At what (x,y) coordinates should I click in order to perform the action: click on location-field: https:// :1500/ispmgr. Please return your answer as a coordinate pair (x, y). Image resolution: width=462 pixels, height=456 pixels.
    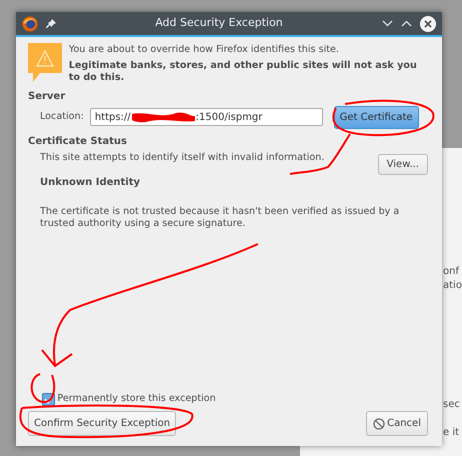
    Looking at the image, I should click on (206, 117).